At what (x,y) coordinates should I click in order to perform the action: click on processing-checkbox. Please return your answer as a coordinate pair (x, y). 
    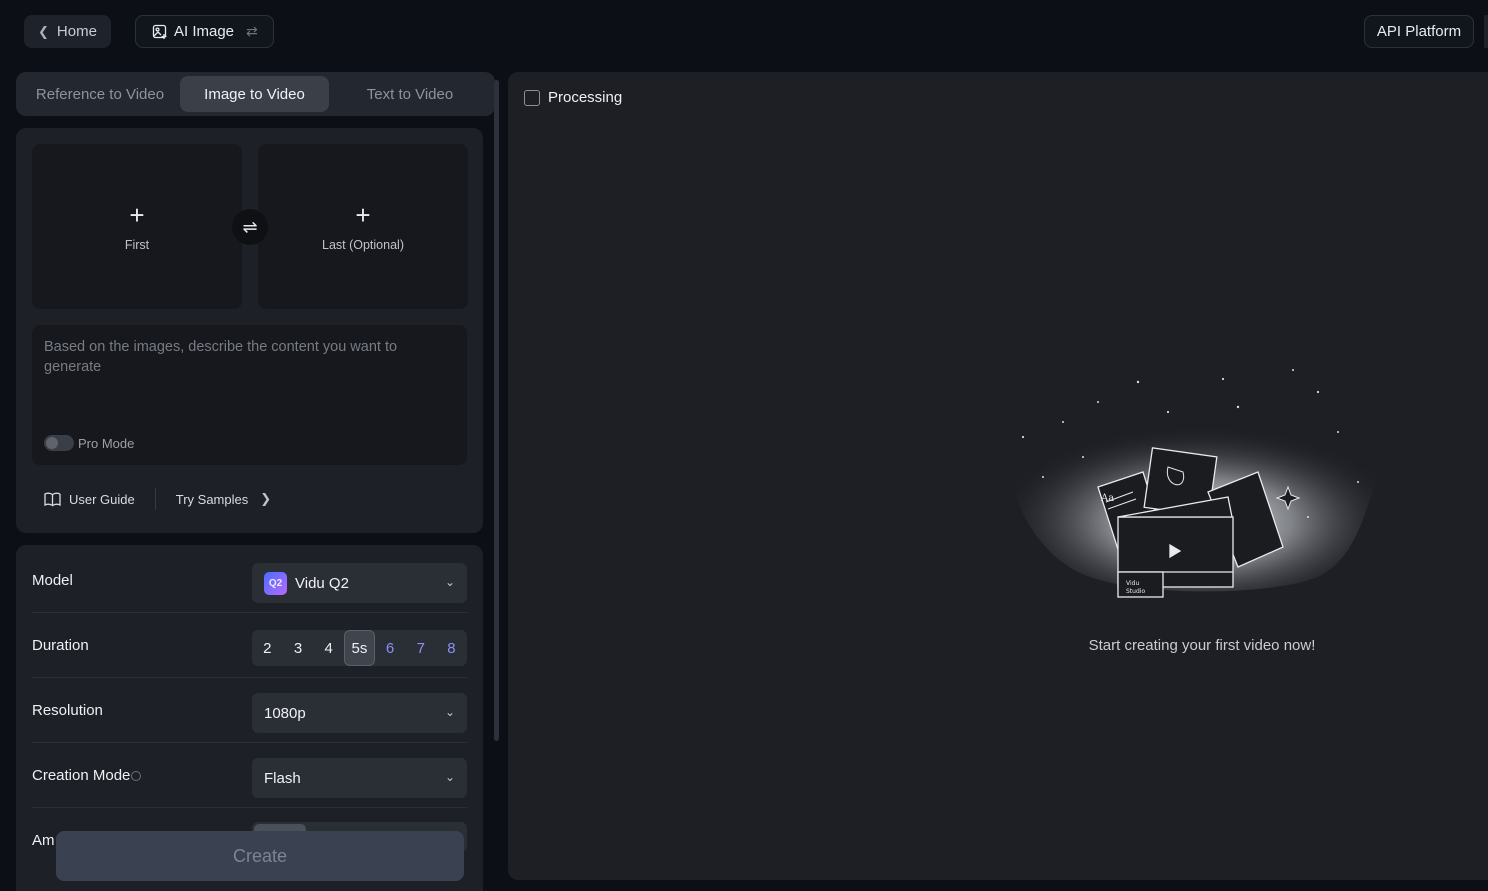
    Looking at the image, I should click on (532, 97).